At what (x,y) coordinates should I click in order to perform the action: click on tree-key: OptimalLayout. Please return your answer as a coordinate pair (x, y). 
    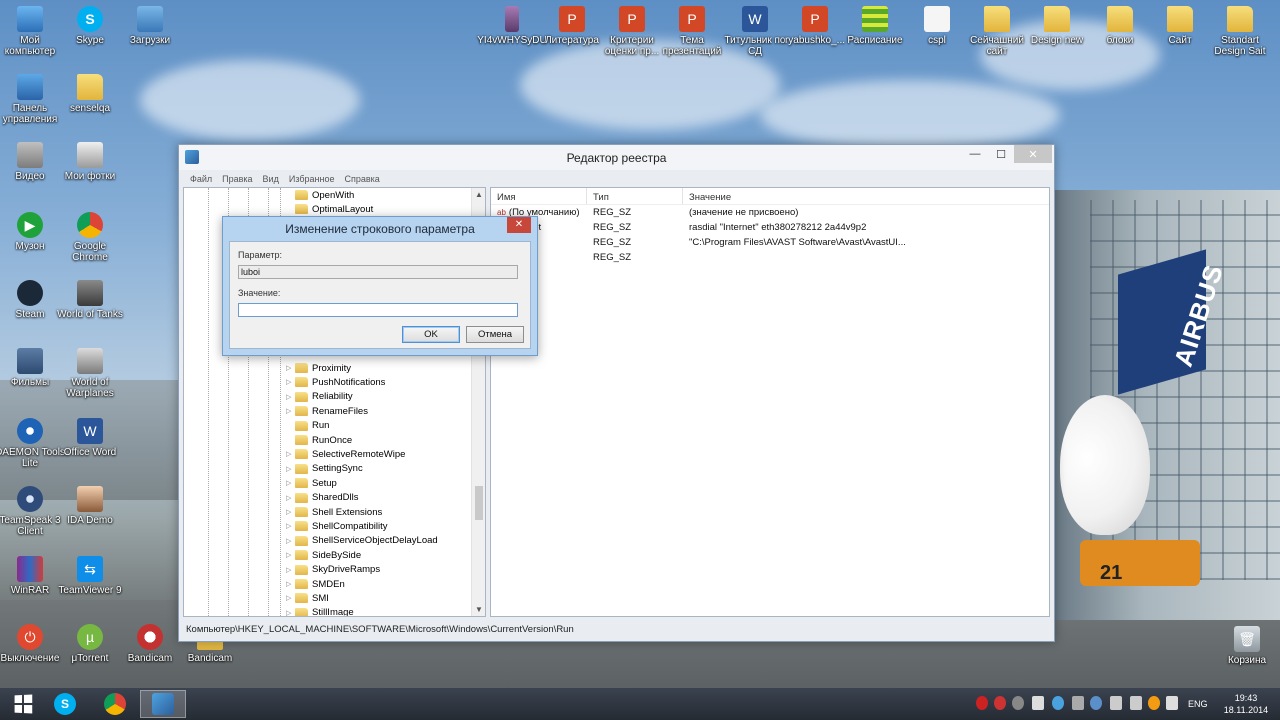
    Looking at the image, I should click on (329, 209).